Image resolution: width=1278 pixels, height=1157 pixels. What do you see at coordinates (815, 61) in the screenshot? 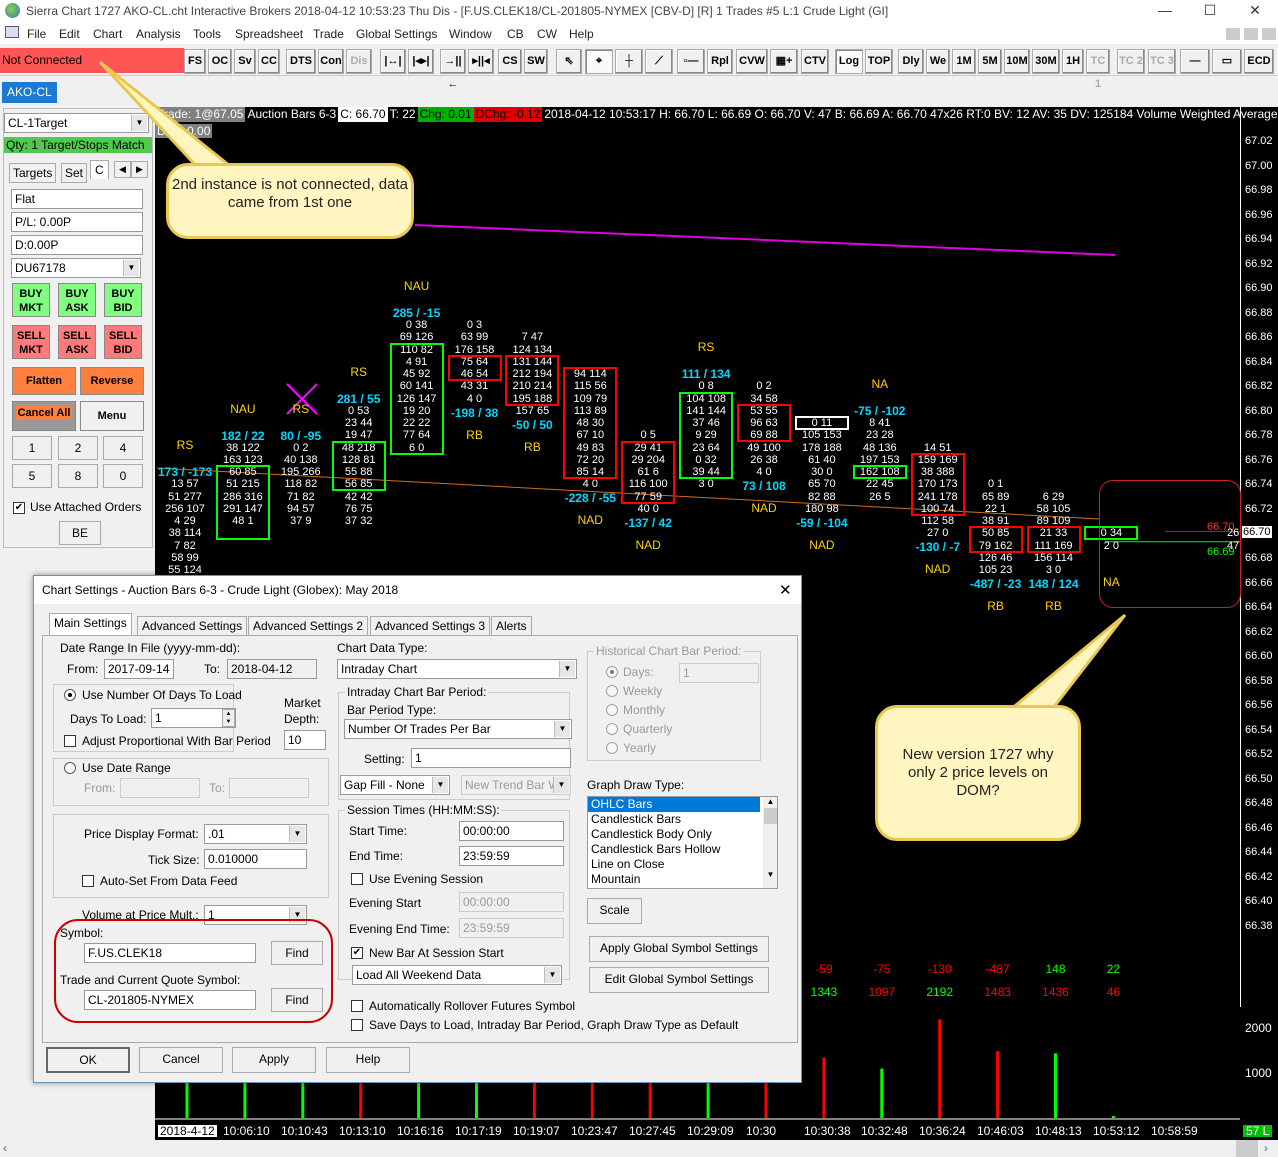
I see `ctv-button: CTV` at bounding box center [815, 61].